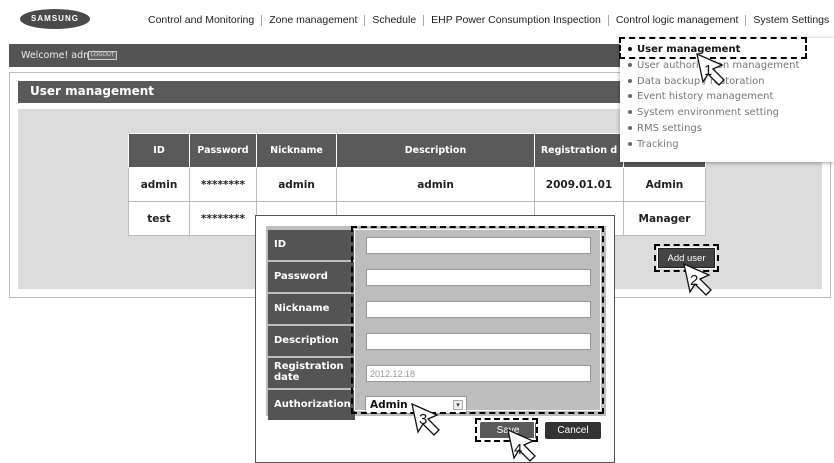 The width and height of the screenshot is (834, 463). Describe the element at coordinates (311, 373) in the screenshot. I see `field-label-registration-date: Registration date` at that location.